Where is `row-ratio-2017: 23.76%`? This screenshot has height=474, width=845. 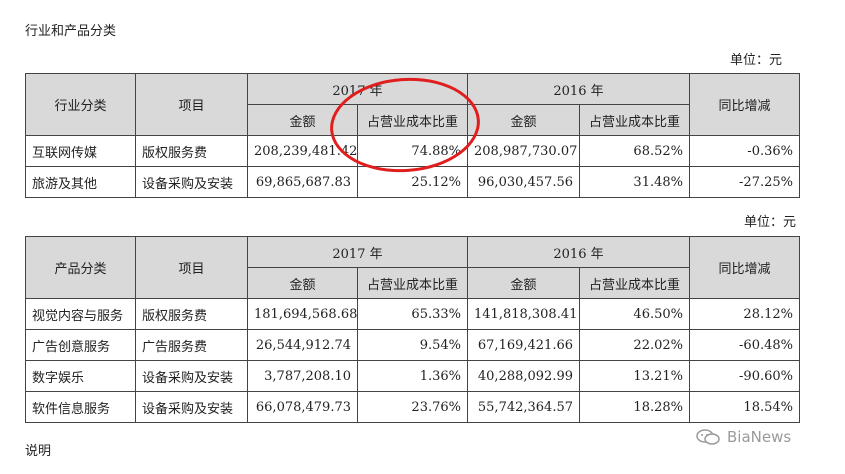
row-ratio-2017: 23.76% is located at coordinates (412, 407).